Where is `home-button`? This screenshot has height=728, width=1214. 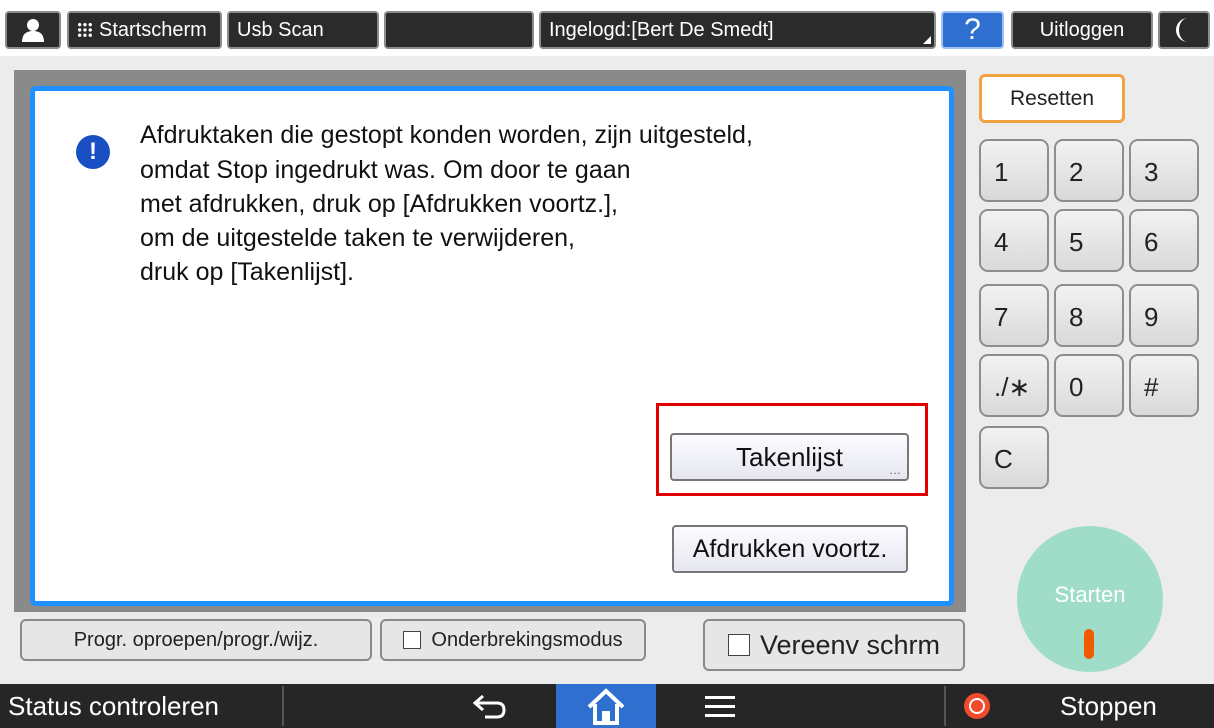 home-button is located at coordinates (606, 706).